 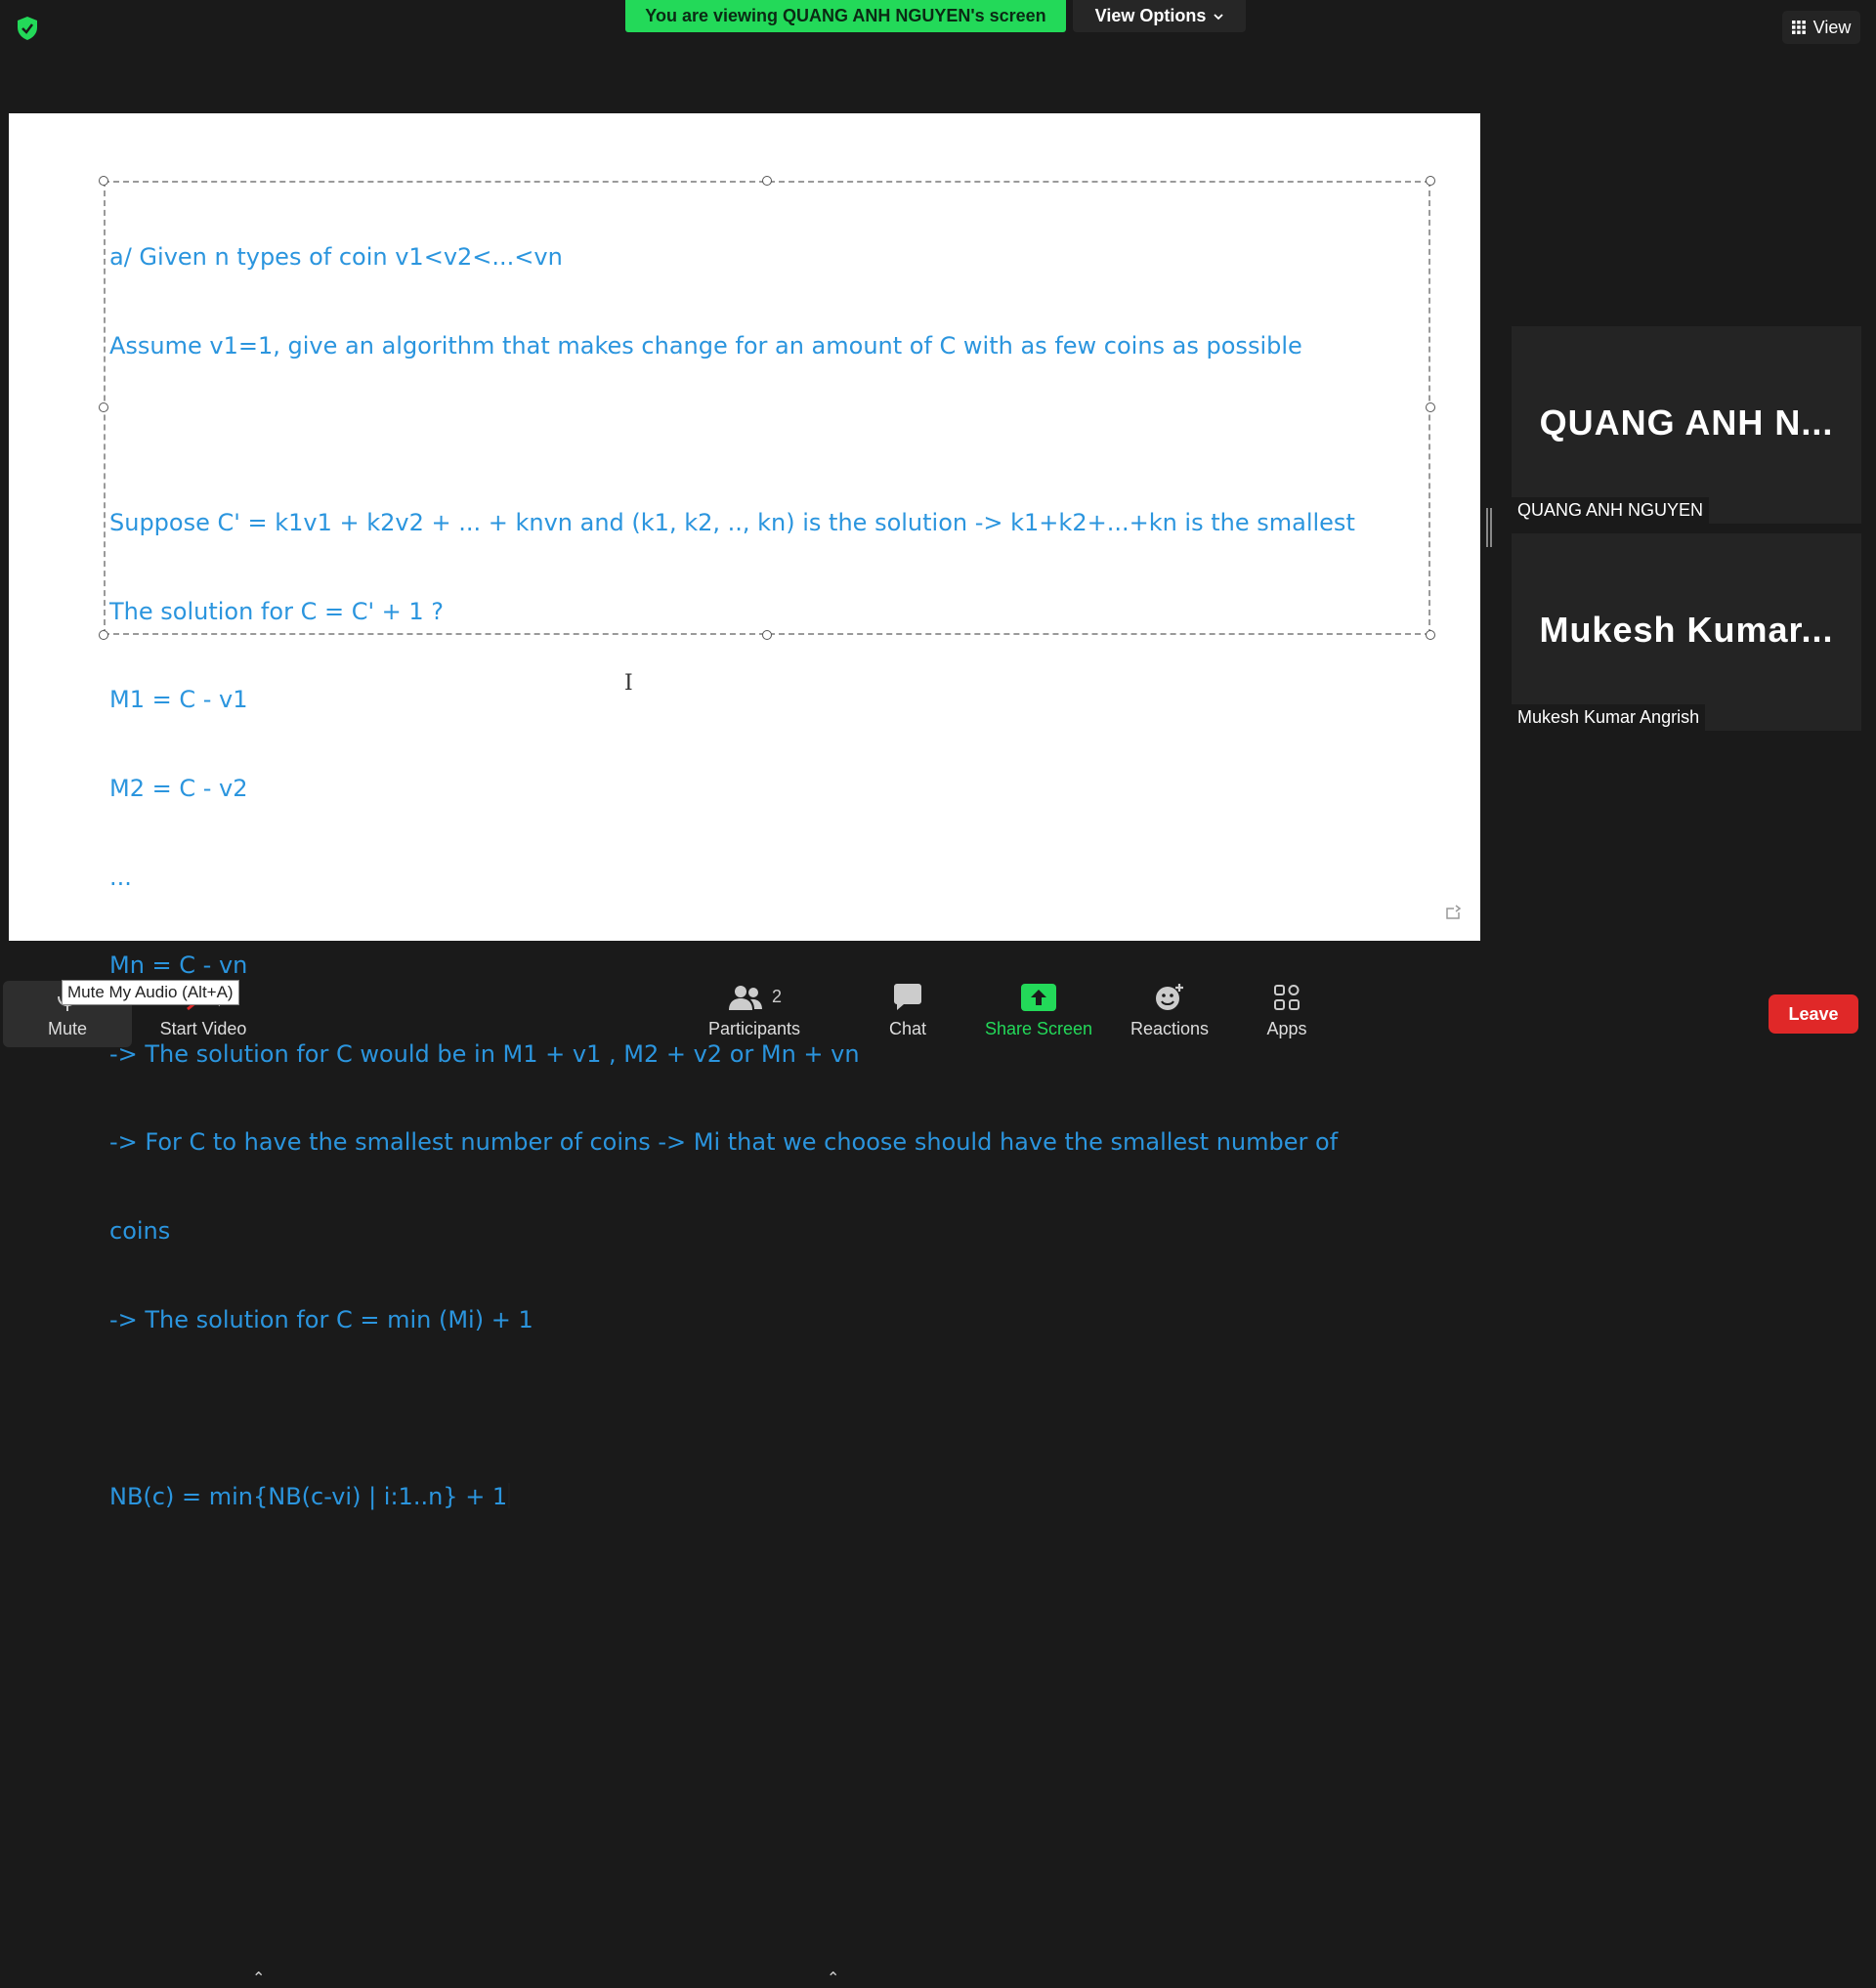 What do you see at coordinates (258, 1978) in the screenshot?
I see `video-options-caret-icon: ⌃` at bounding box center [258, 1978].